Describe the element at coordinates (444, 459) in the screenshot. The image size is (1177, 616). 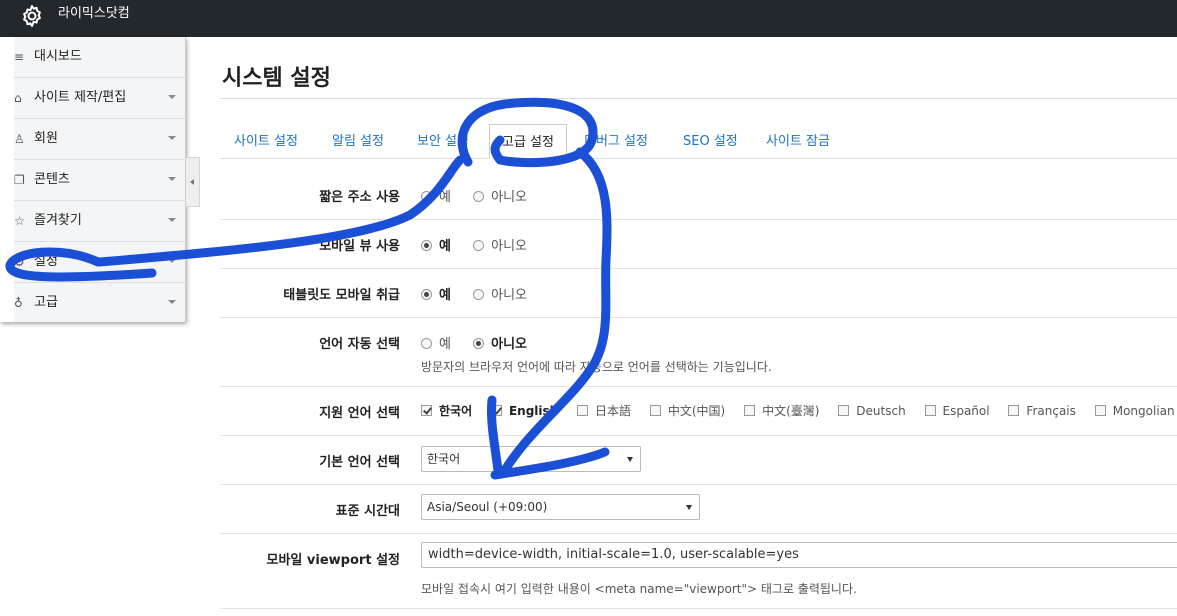
I see `select-value: 한국어` at that location.